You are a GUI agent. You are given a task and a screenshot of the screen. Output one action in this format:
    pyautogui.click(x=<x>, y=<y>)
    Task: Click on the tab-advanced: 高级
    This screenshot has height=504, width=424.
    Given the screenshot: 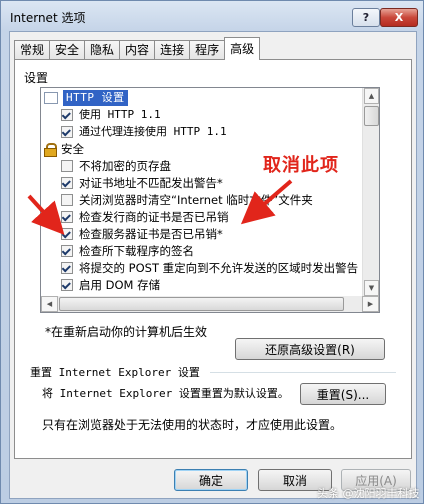 What is the action you would take?
    pyautogui.click(x=242, y=48)
    